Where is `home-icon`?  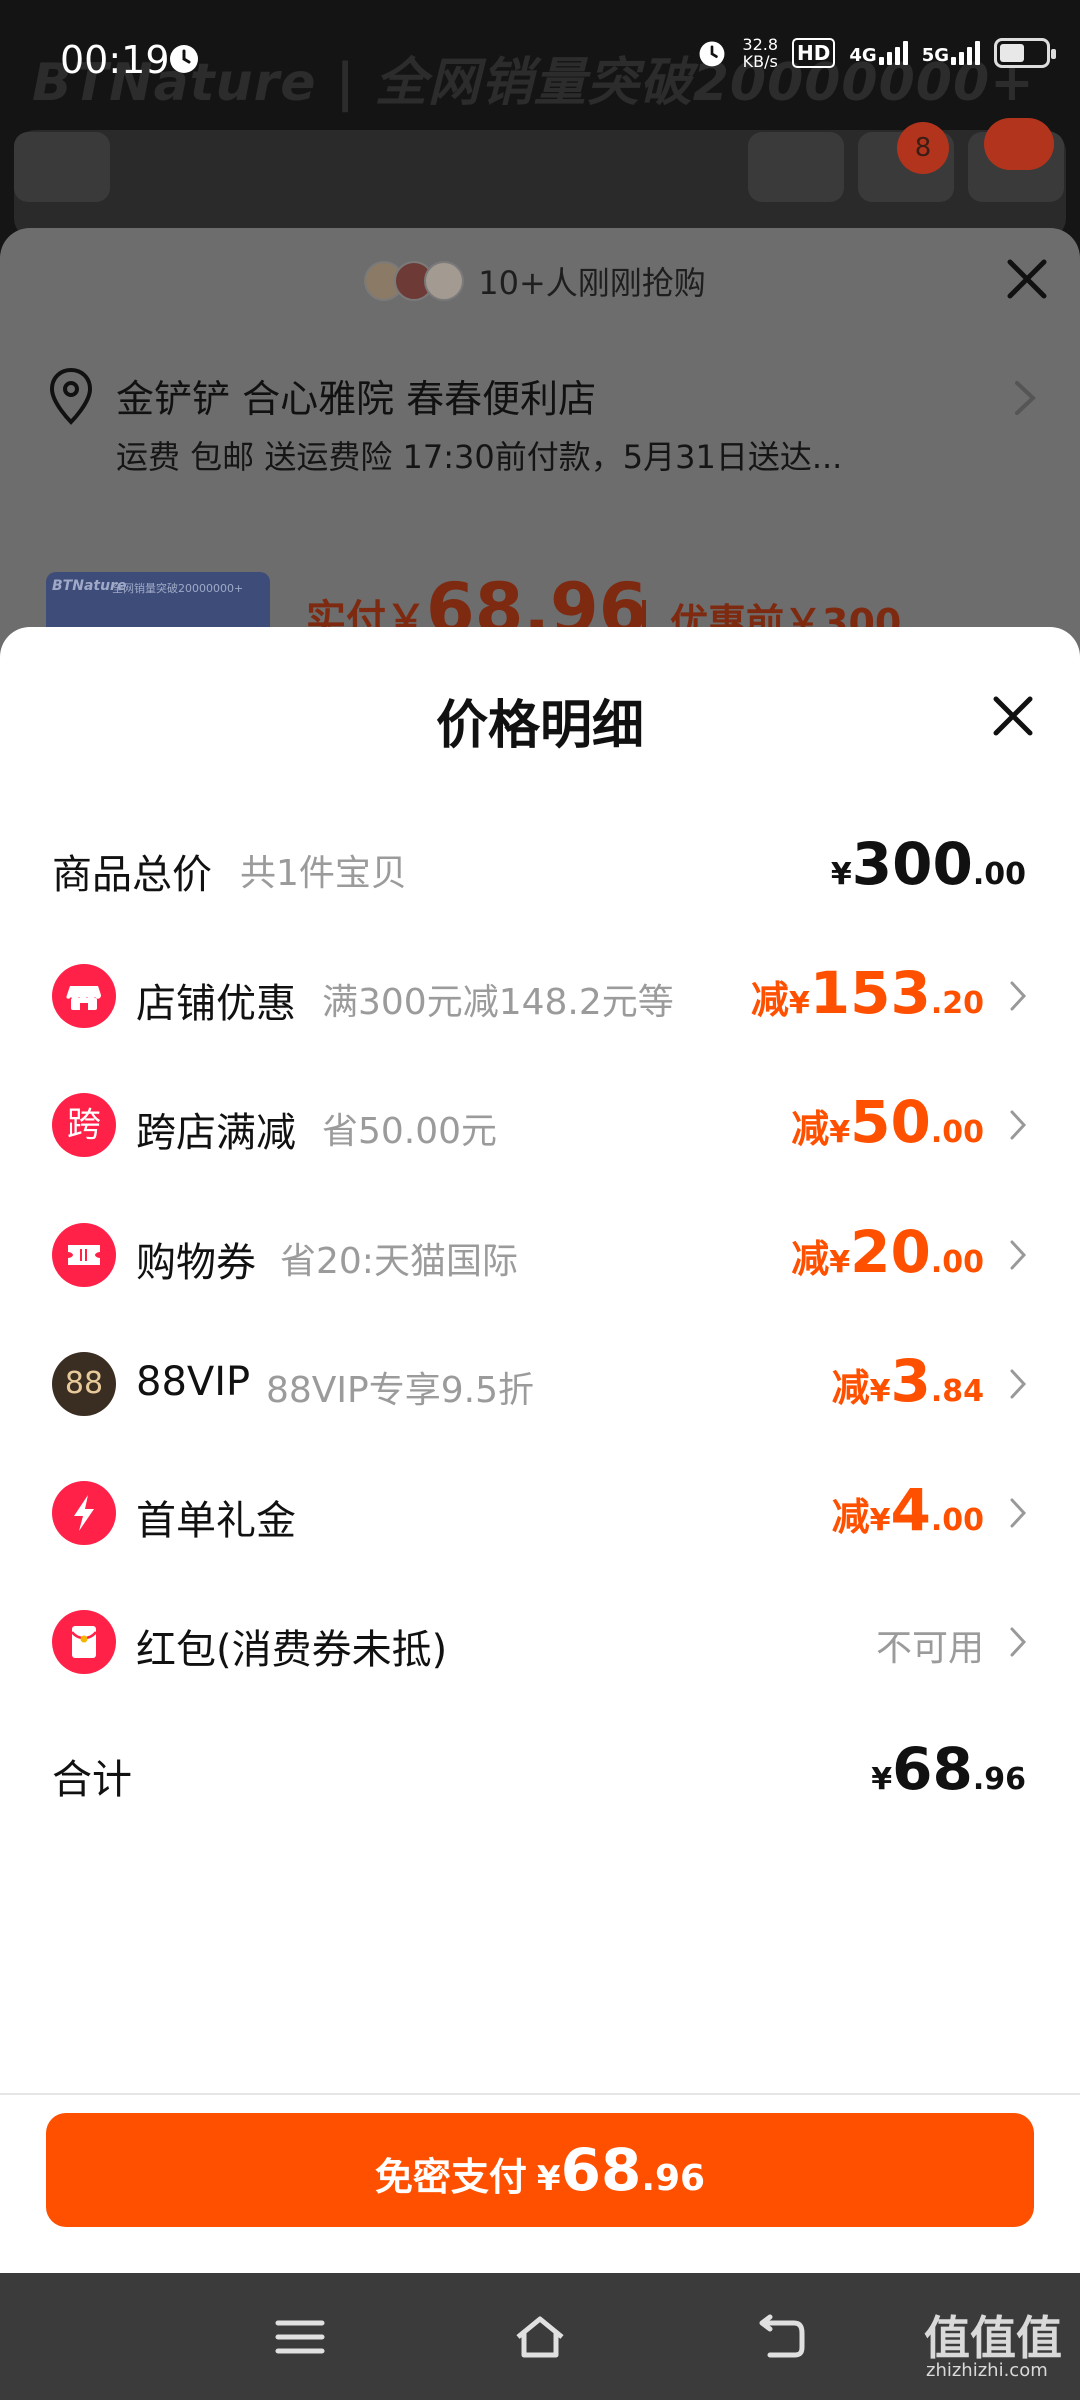 home-icon is located at coordinates (540, 2337).